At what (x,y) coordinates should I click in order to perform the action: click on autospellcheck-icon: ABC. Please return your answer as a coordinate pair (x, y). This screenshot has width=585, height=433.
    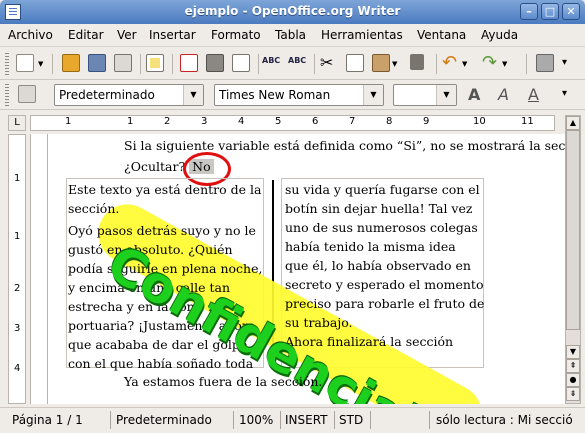
    Looking at the image, I should click on (297, 65).